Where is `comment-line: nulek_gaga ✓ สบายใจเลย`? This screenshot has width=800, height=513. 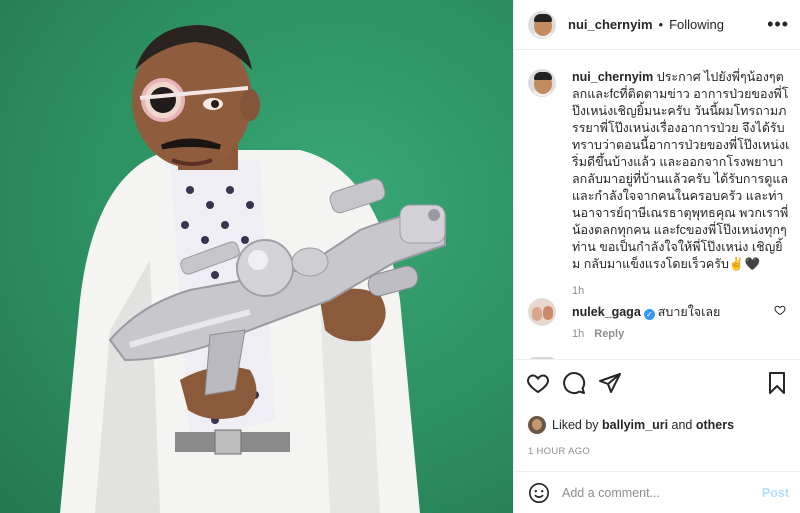
comment-line: nulek_gaga ✓ สบายใจเลย is located at coordinates (646, 312).